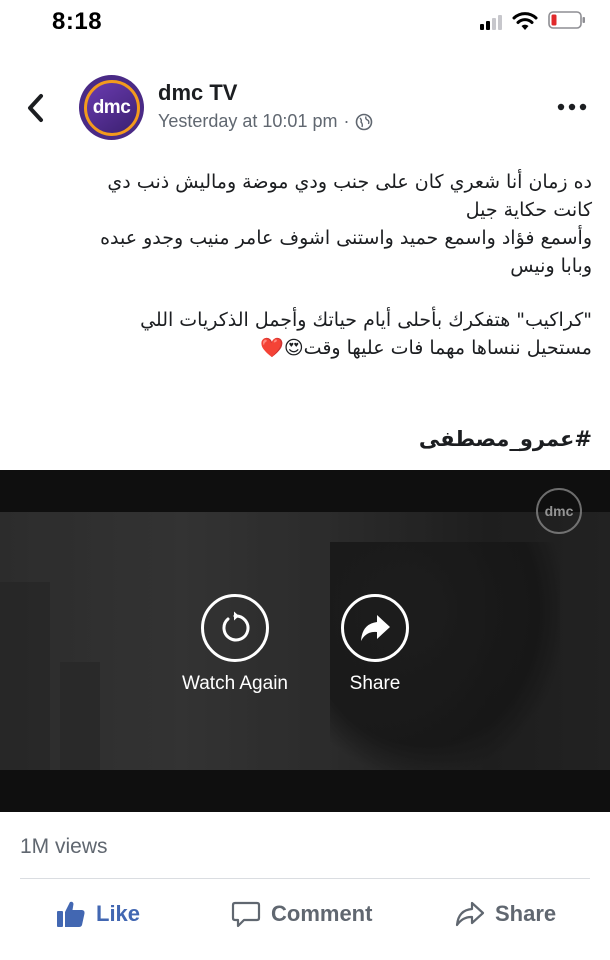 This screenshot has width=610, height=960. I want to click on share-button: Share, so click(505, 914).